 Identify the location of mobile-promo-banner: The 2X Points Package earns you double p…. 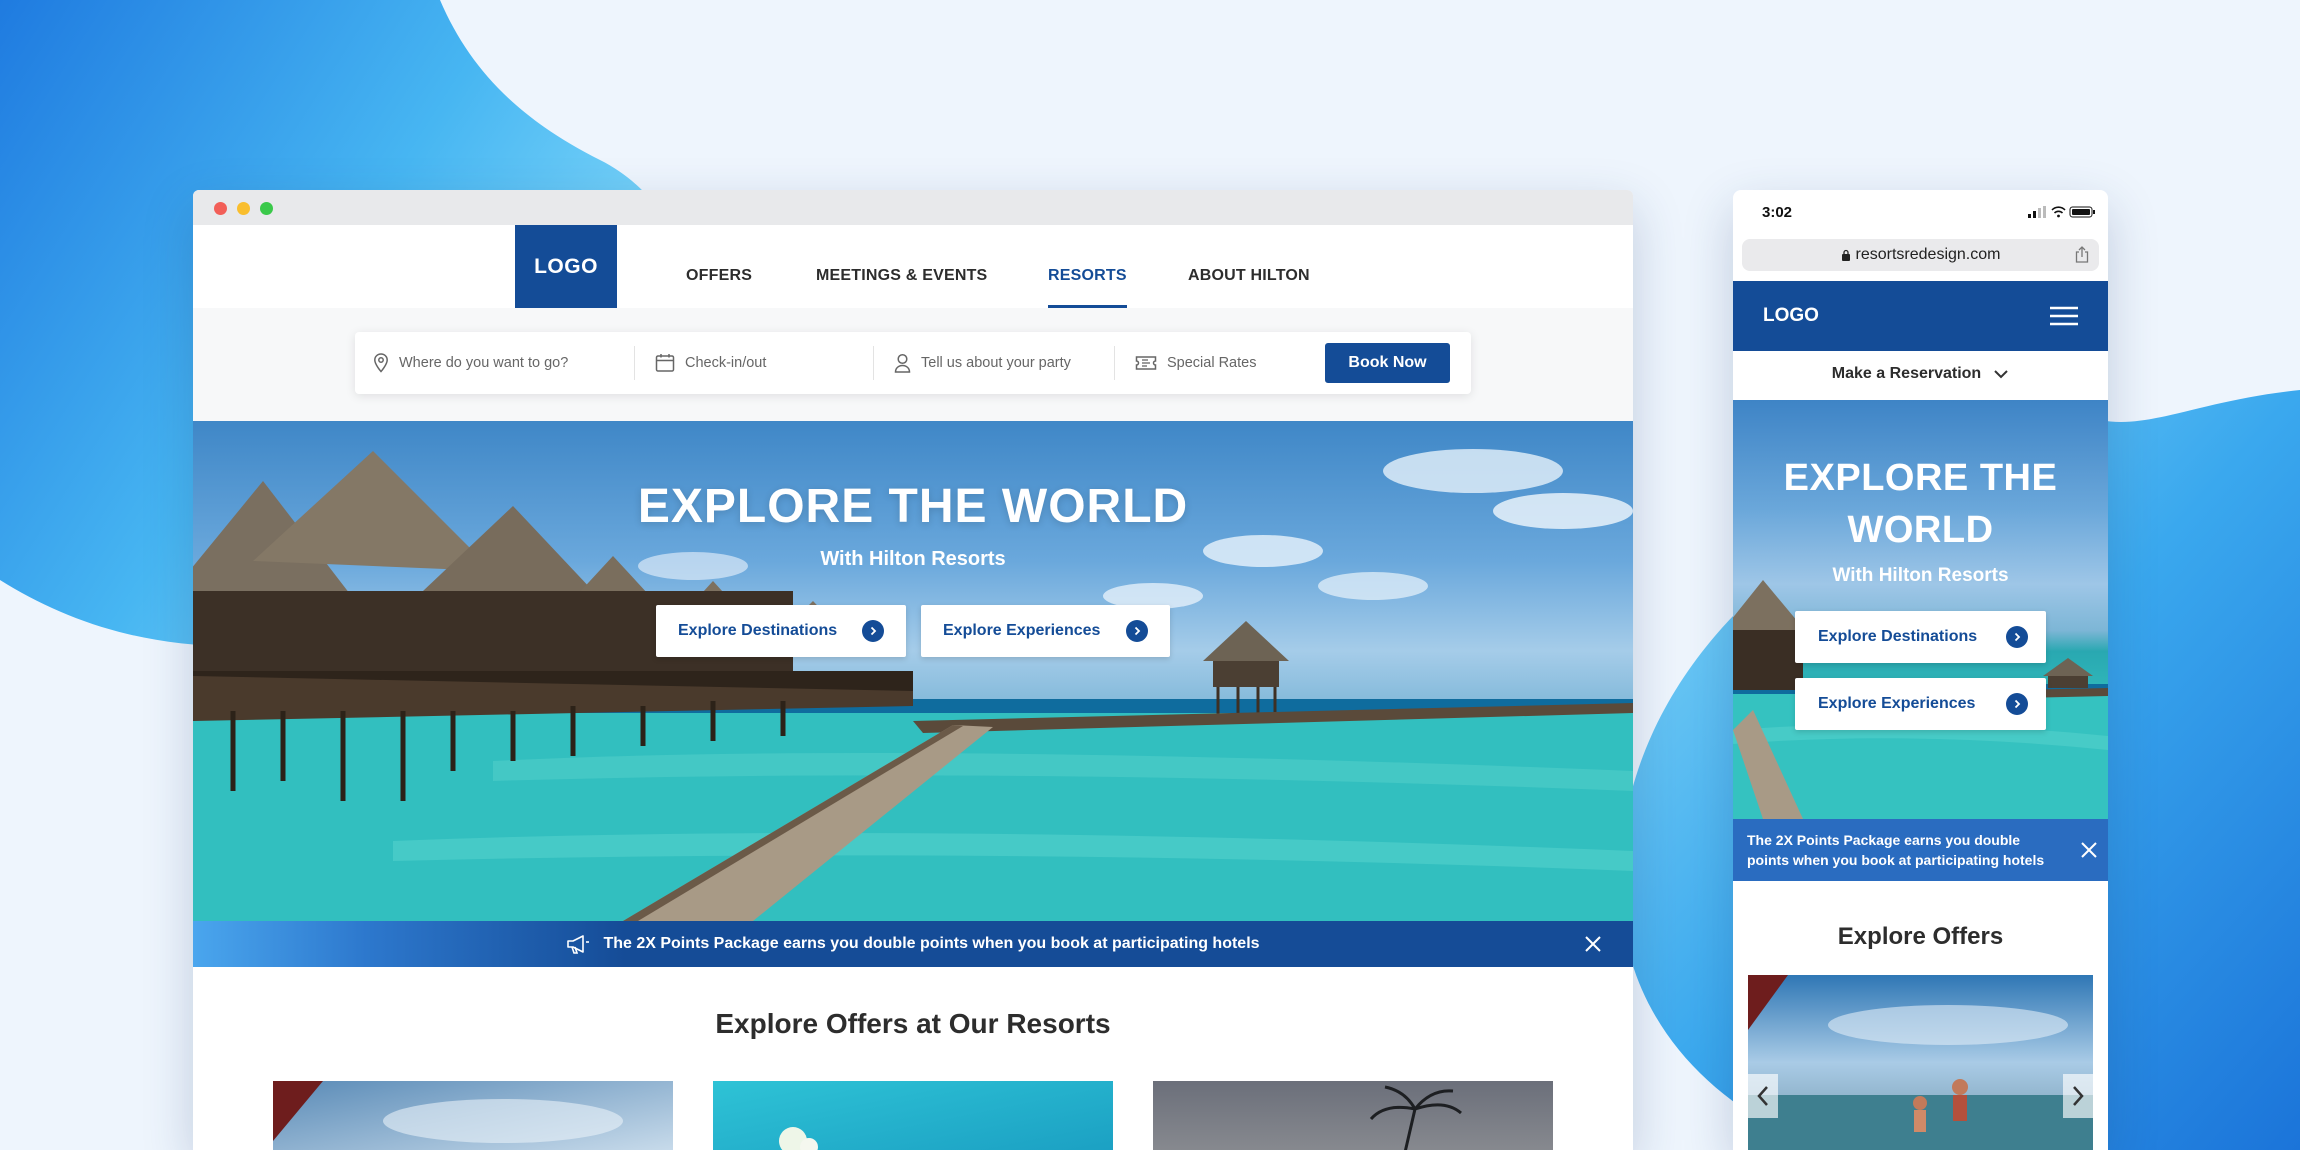
(1920, 850).